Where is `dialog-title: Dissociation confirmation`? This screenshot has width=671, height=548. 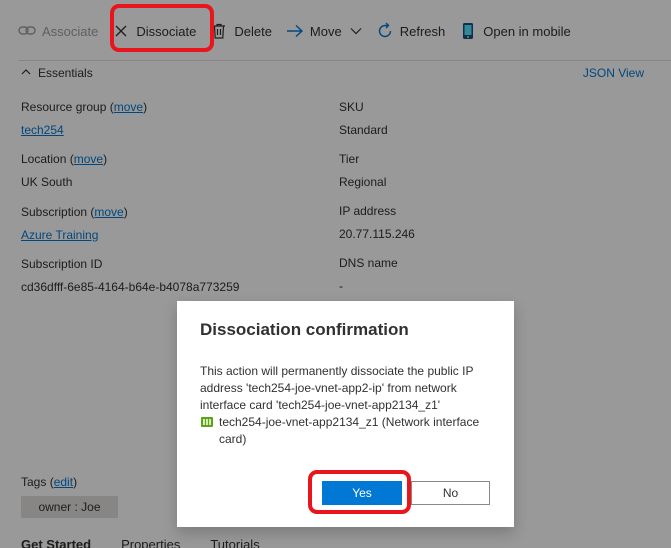 dialog-title: Dissociation confirmation is located at coordinates (304, 329).